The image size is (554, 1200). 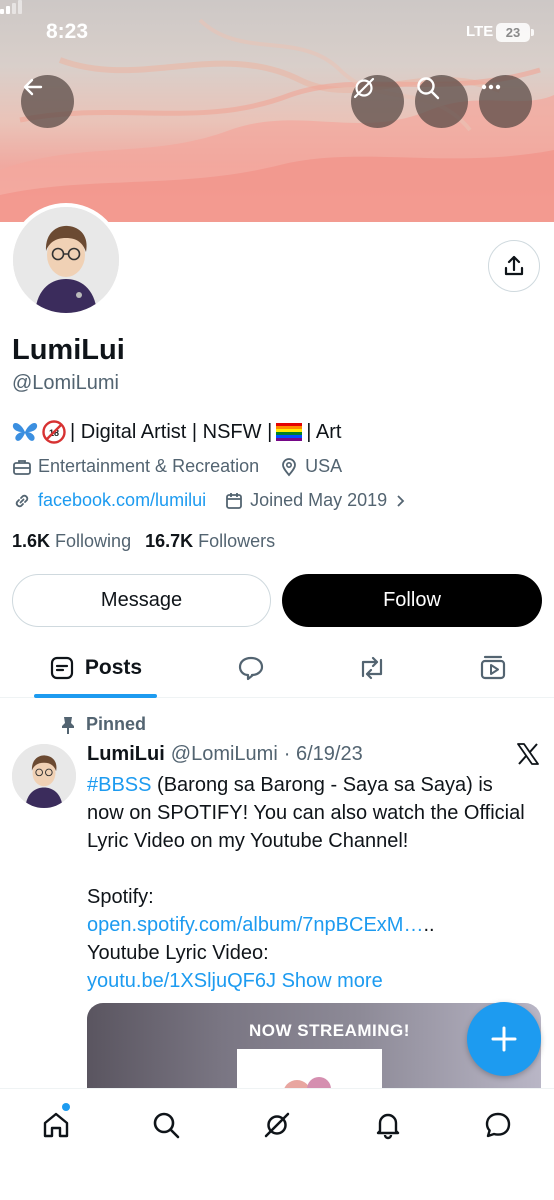 I want to click on joined-item: Joined May 2019, so click(x=315, y=500).